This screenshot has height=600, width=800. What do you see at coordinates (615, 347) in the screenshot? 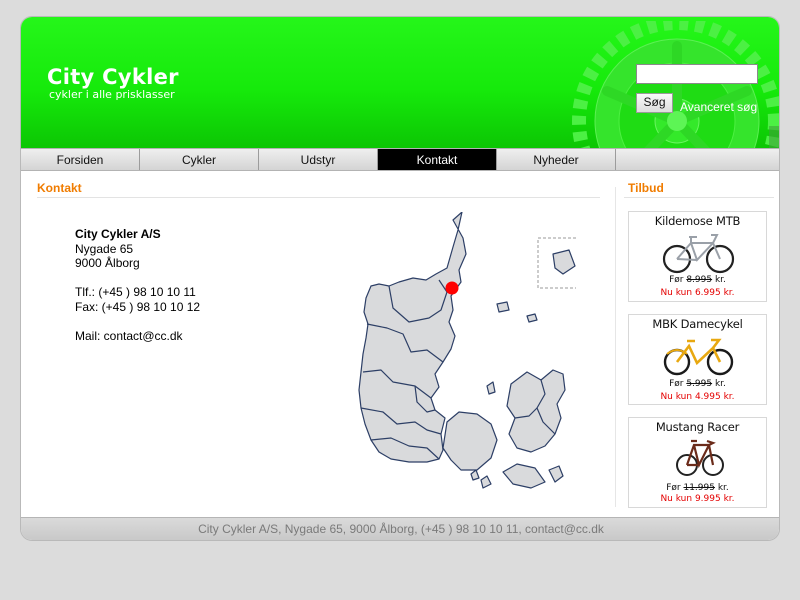
I see `column-divider` at bounding box center [615, 347].